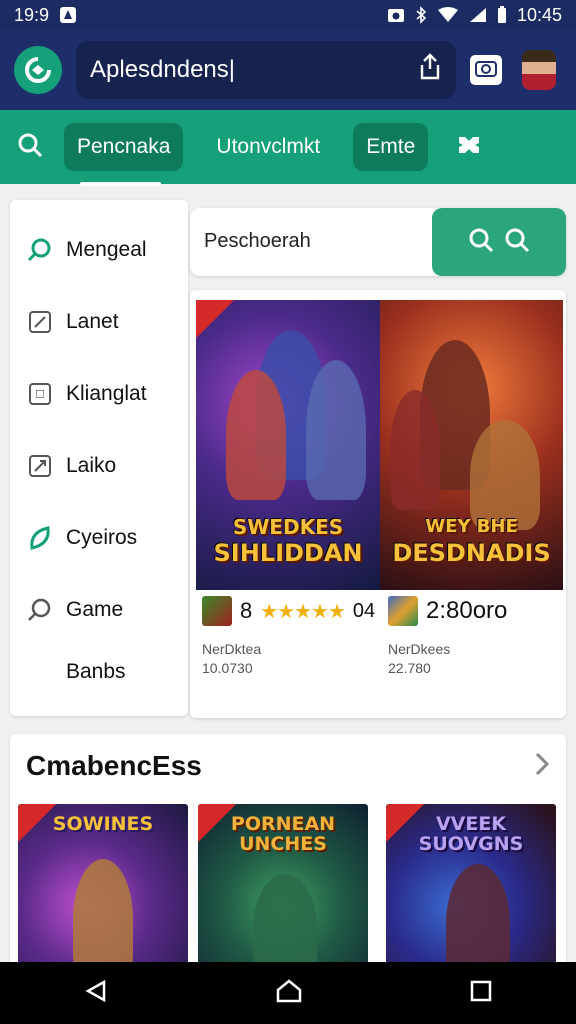  I want to click on camera-button, so click(486, 70).